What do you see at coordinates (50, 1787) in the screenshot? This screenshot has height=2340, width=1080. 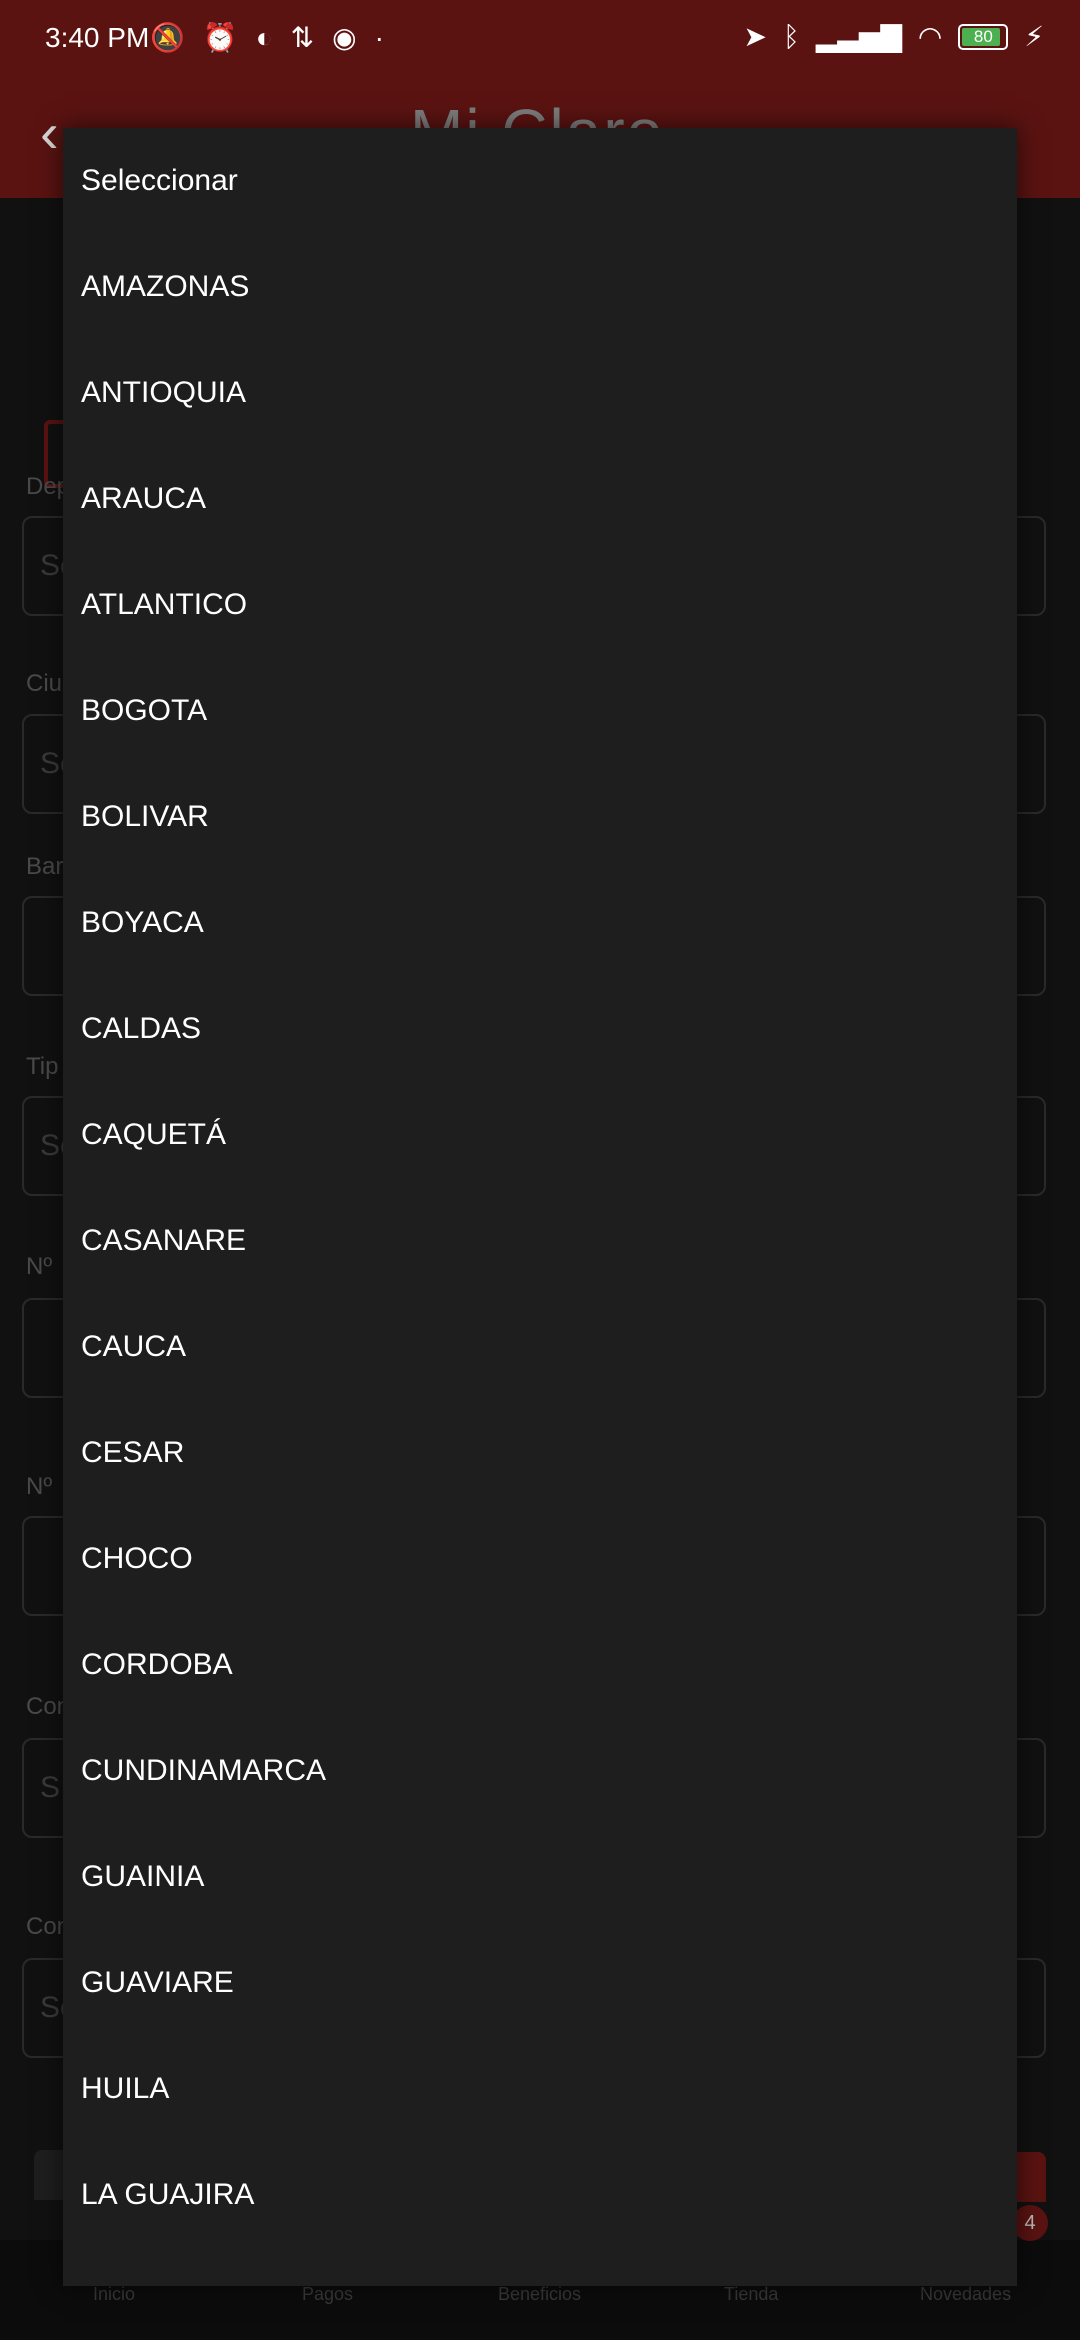 I see `field-value: S` at bounding box center [50, 1787].